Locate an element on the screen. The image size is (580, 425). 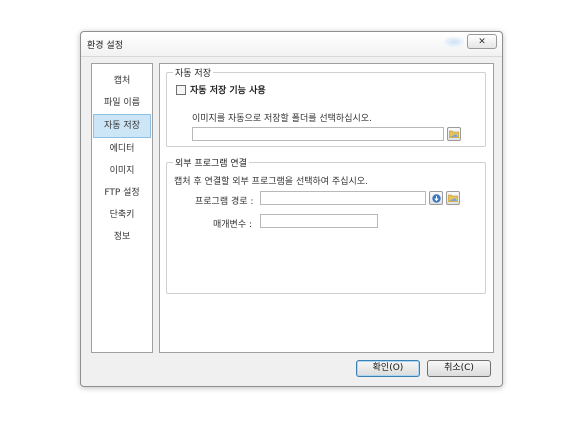
close-icon: ✕ is located at coordinates (482, 42).